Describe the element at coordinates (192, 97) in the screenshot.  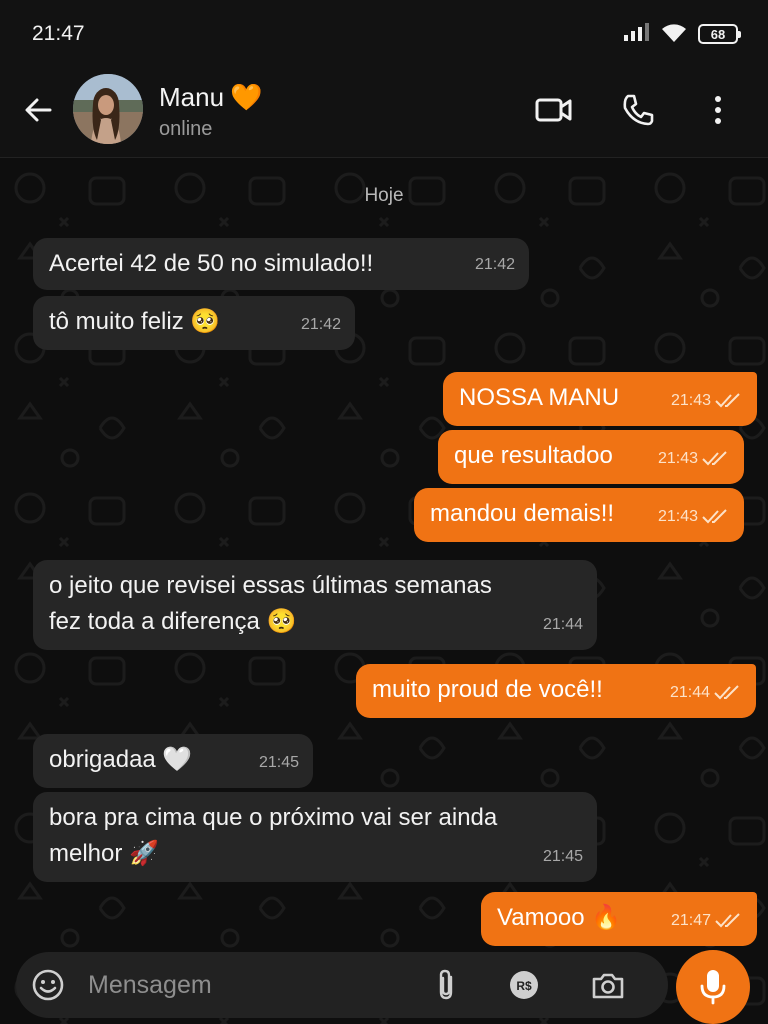
I see `contact-name-text: Manu` at that location.